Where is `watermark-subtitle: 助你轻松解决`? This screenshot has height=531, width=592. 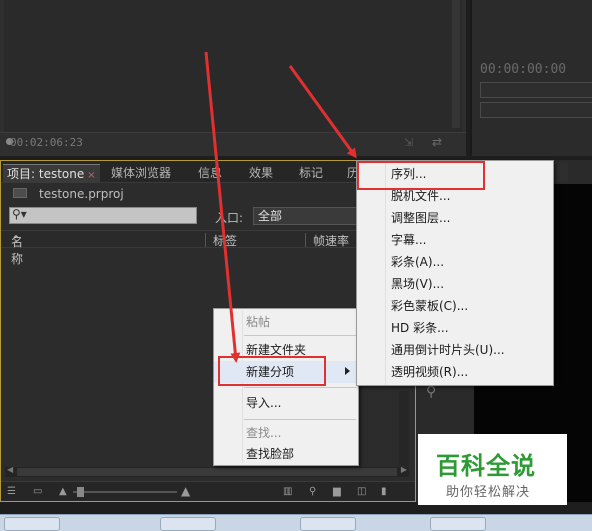
watermark-subtitle: 助你轻松解决 is located at coordinates (488, 492).